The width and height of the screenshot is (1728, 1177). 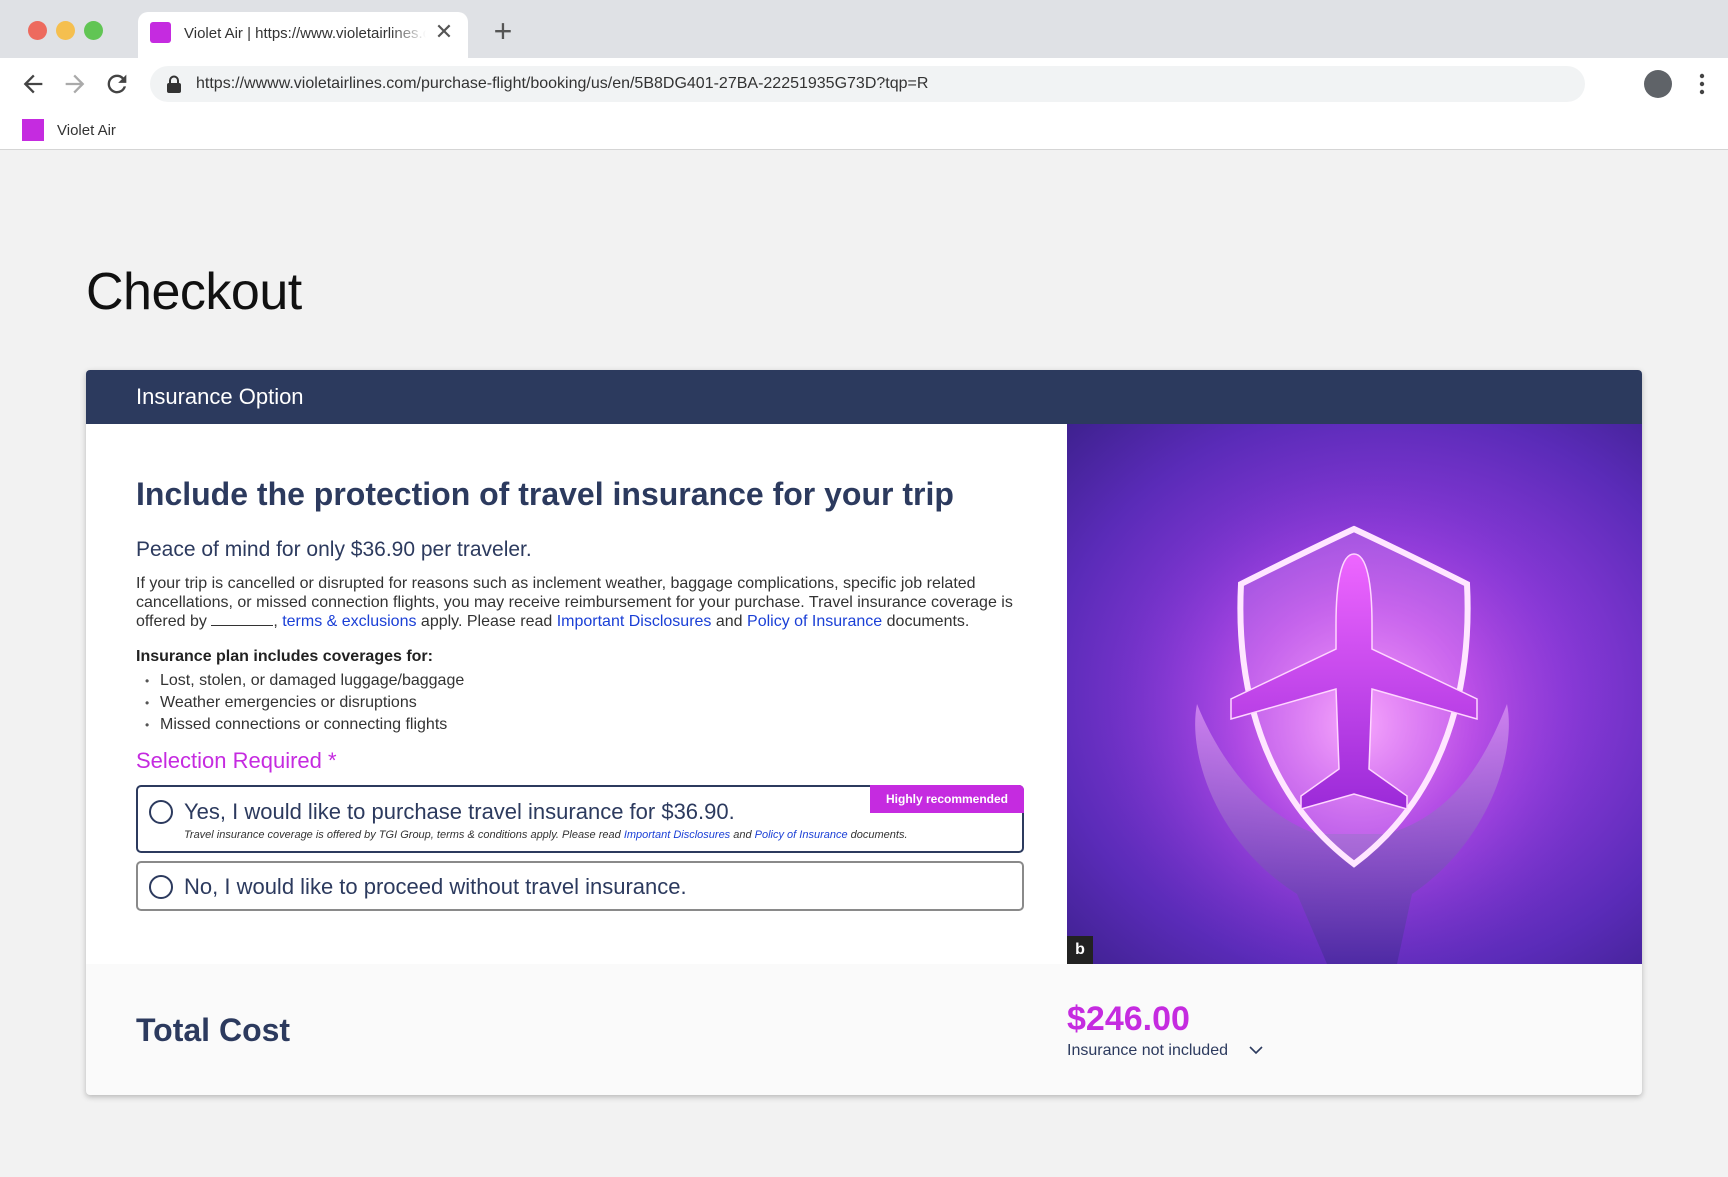 What do you see at coordinates (220, 396) in the screenshot?
I see `card-header-title: Insurance Option` at bounding box center [220, 396].